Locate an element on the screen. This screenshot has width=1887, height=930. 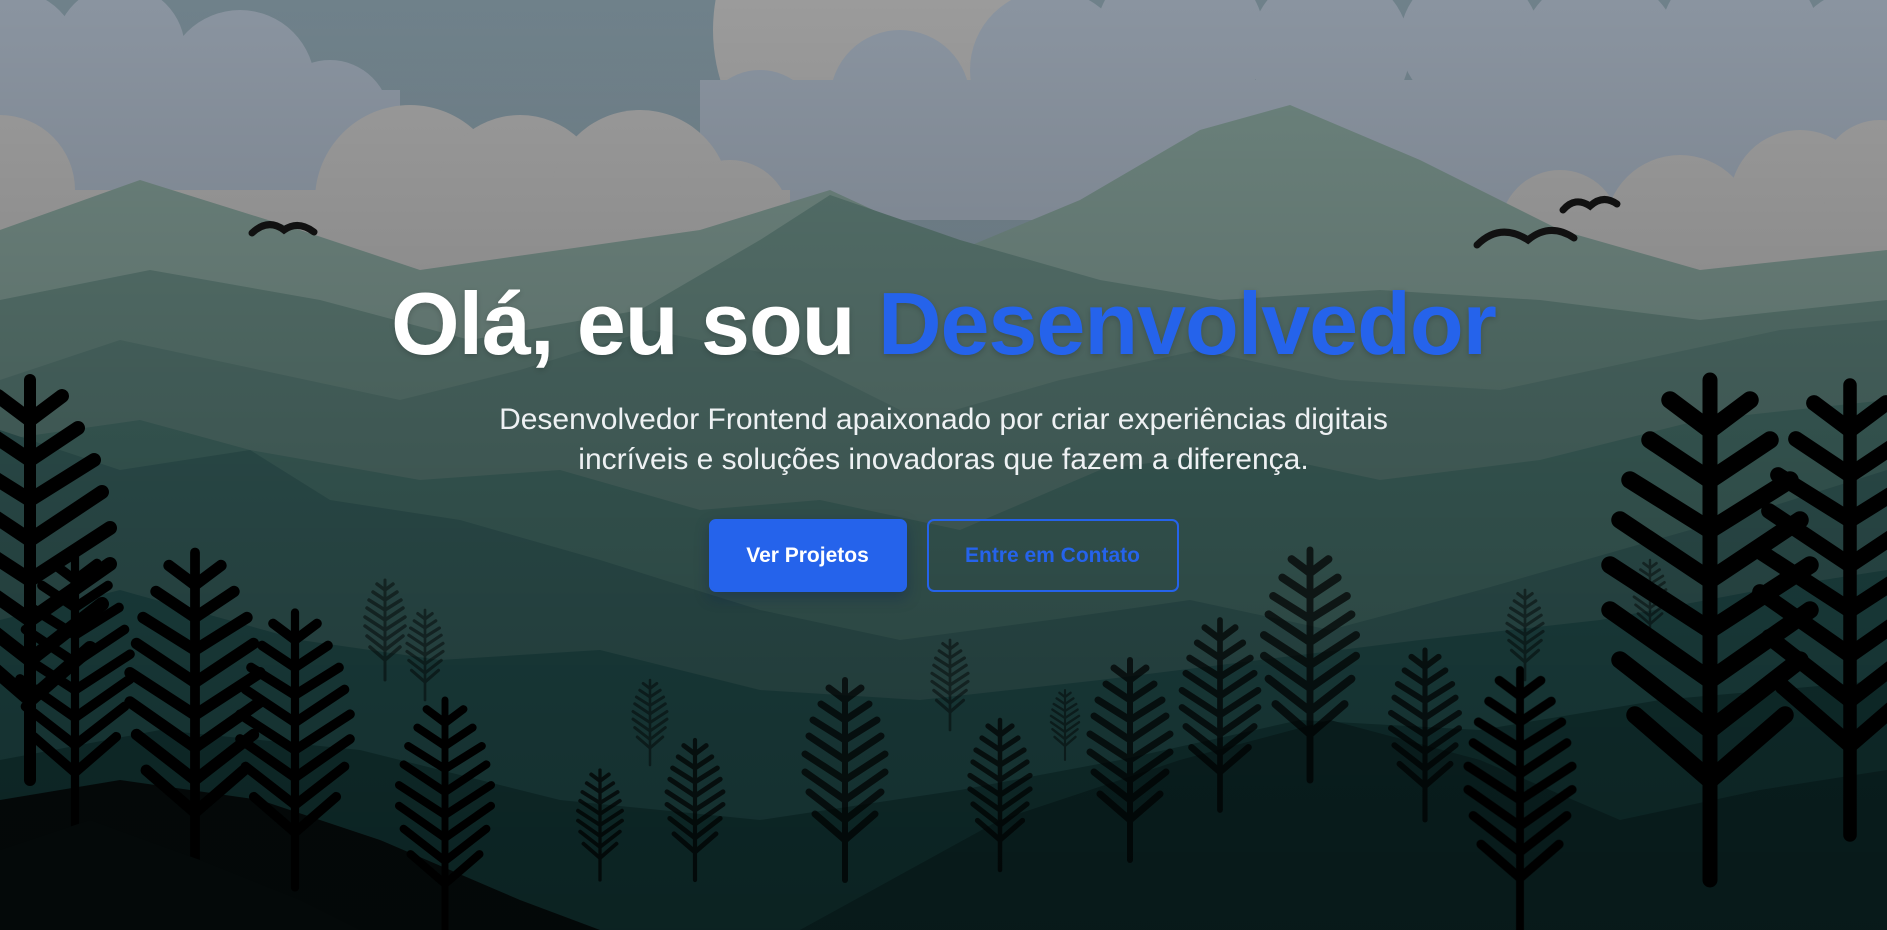
contact-button: Entre em Contato is located at coordinates (1052, 555).